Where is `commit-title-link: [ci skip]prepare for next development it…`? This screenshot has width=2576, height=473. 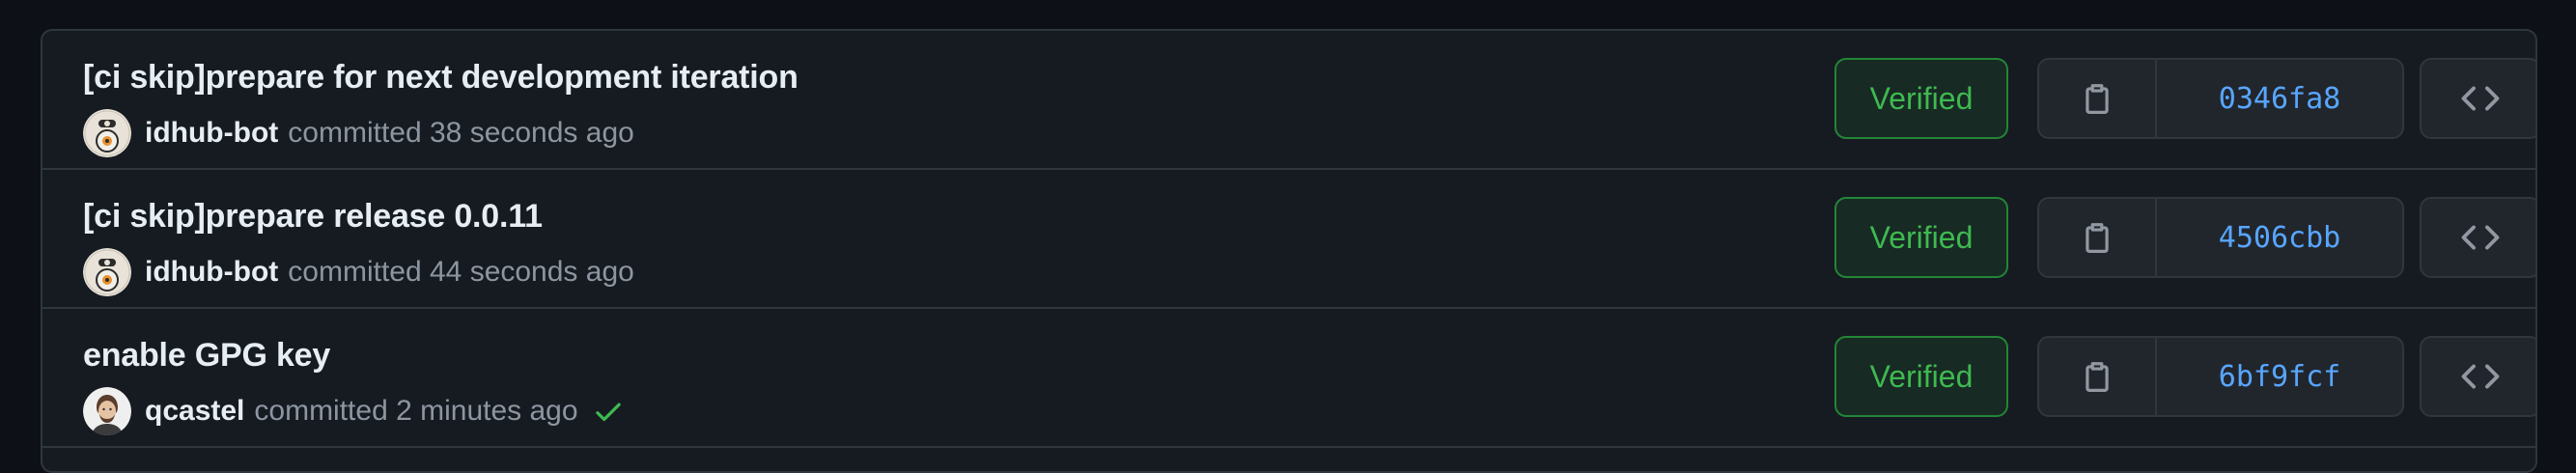 commit-title-link: [ci skip]prepare for next development it… is located at coordinates (441, 77).